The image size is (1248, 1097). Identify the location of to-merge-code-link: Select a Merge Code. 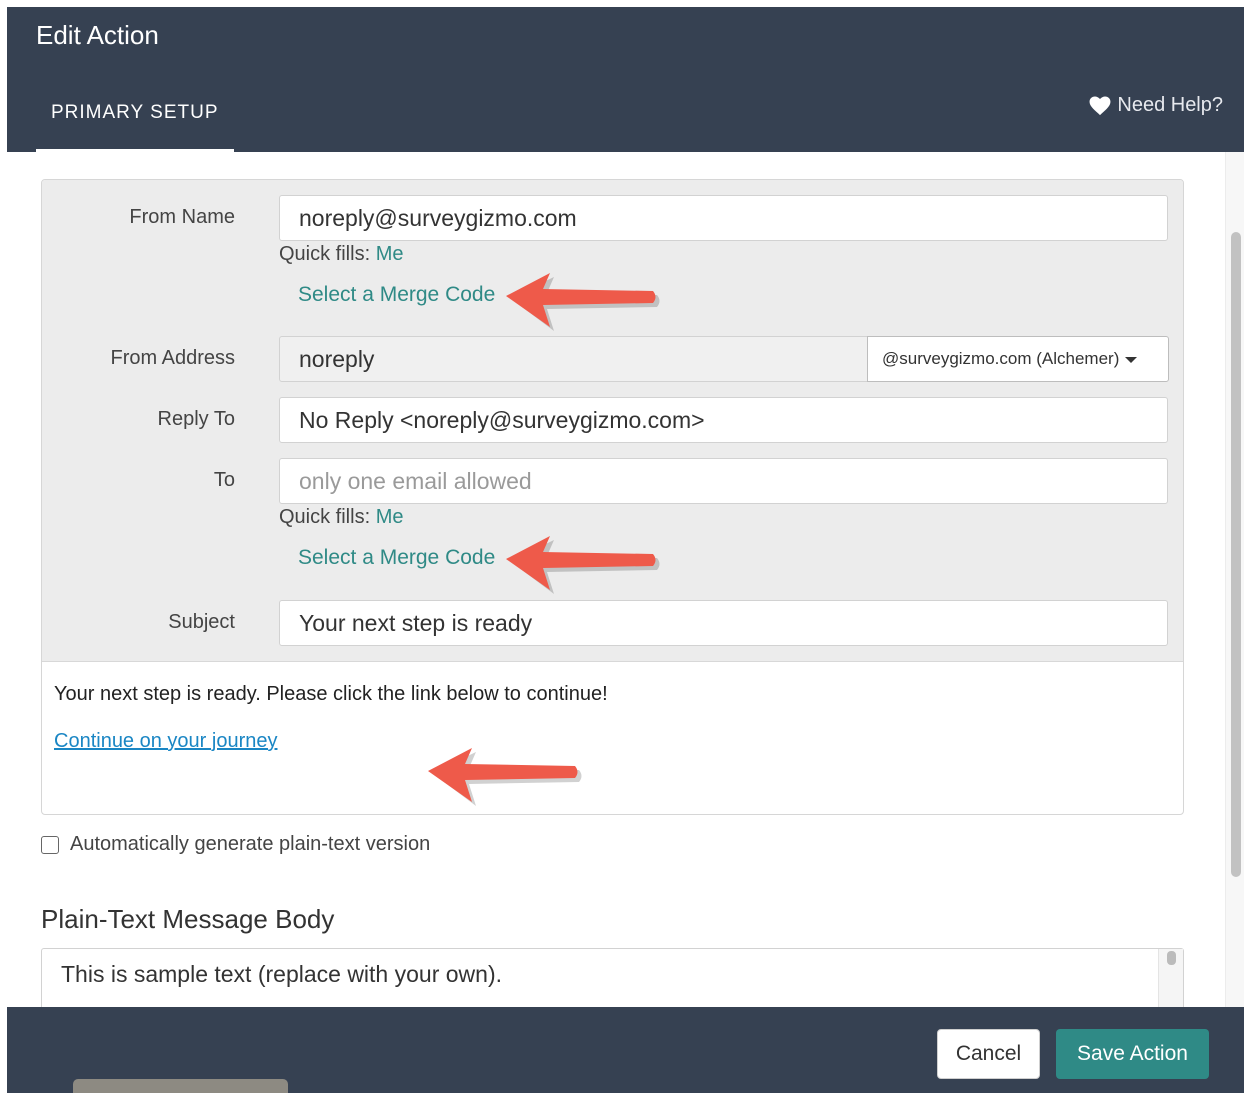
(396, 558).